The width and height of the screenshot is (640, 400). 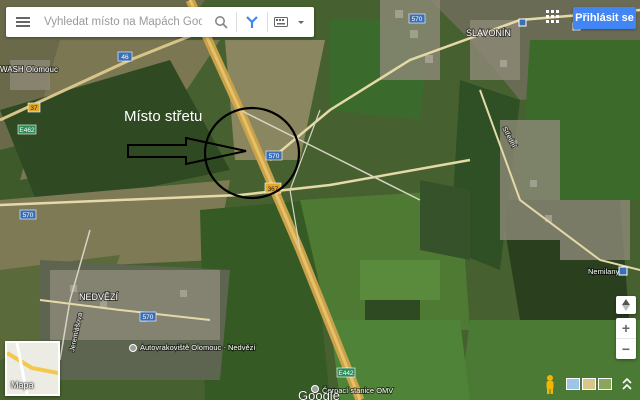 I want to click on map-type-label: Mapa, so click(x=22, y=385).